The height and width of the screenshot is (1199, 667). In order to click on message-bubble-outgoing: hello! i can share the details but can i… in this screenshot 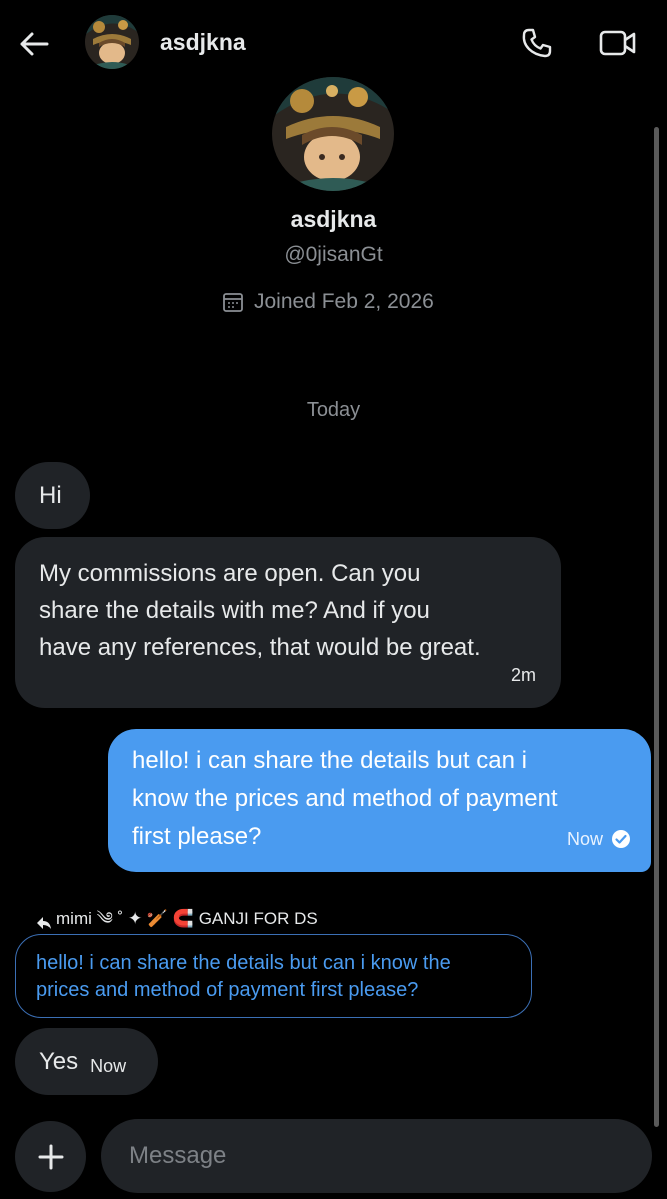, I will do `click(379, 800)`.